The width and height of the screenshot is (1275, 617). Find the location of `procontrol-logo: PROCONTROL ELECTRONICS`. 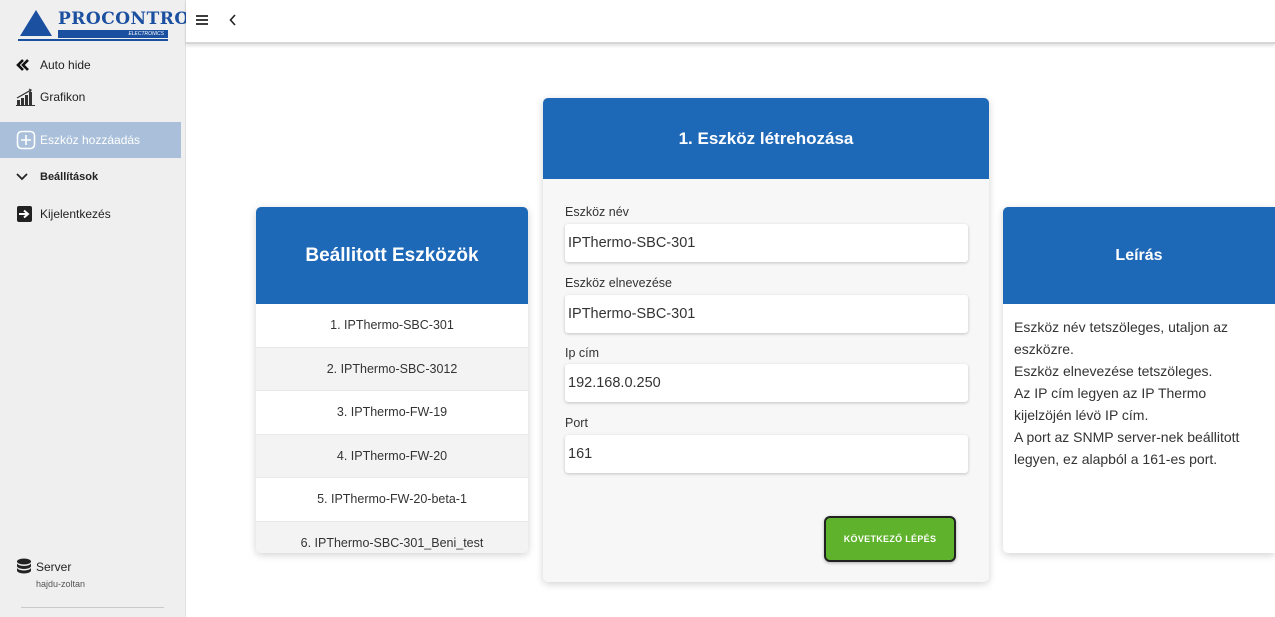

procontrol-logo: PROCONTROL ELECTRONICS is located at coordinates (110, 24).